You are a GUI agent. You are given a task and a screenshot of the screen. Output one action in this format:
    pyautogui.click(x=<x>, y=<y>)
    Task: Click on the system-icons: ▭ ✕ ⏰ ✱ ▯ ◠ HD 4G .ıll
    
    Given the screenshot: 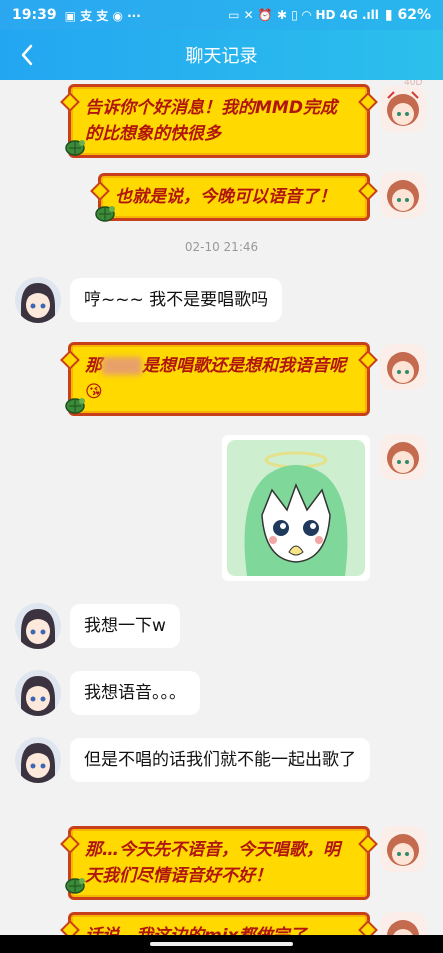 What is the action you would take?
    pyautogui.click(x=303, y=15)
    